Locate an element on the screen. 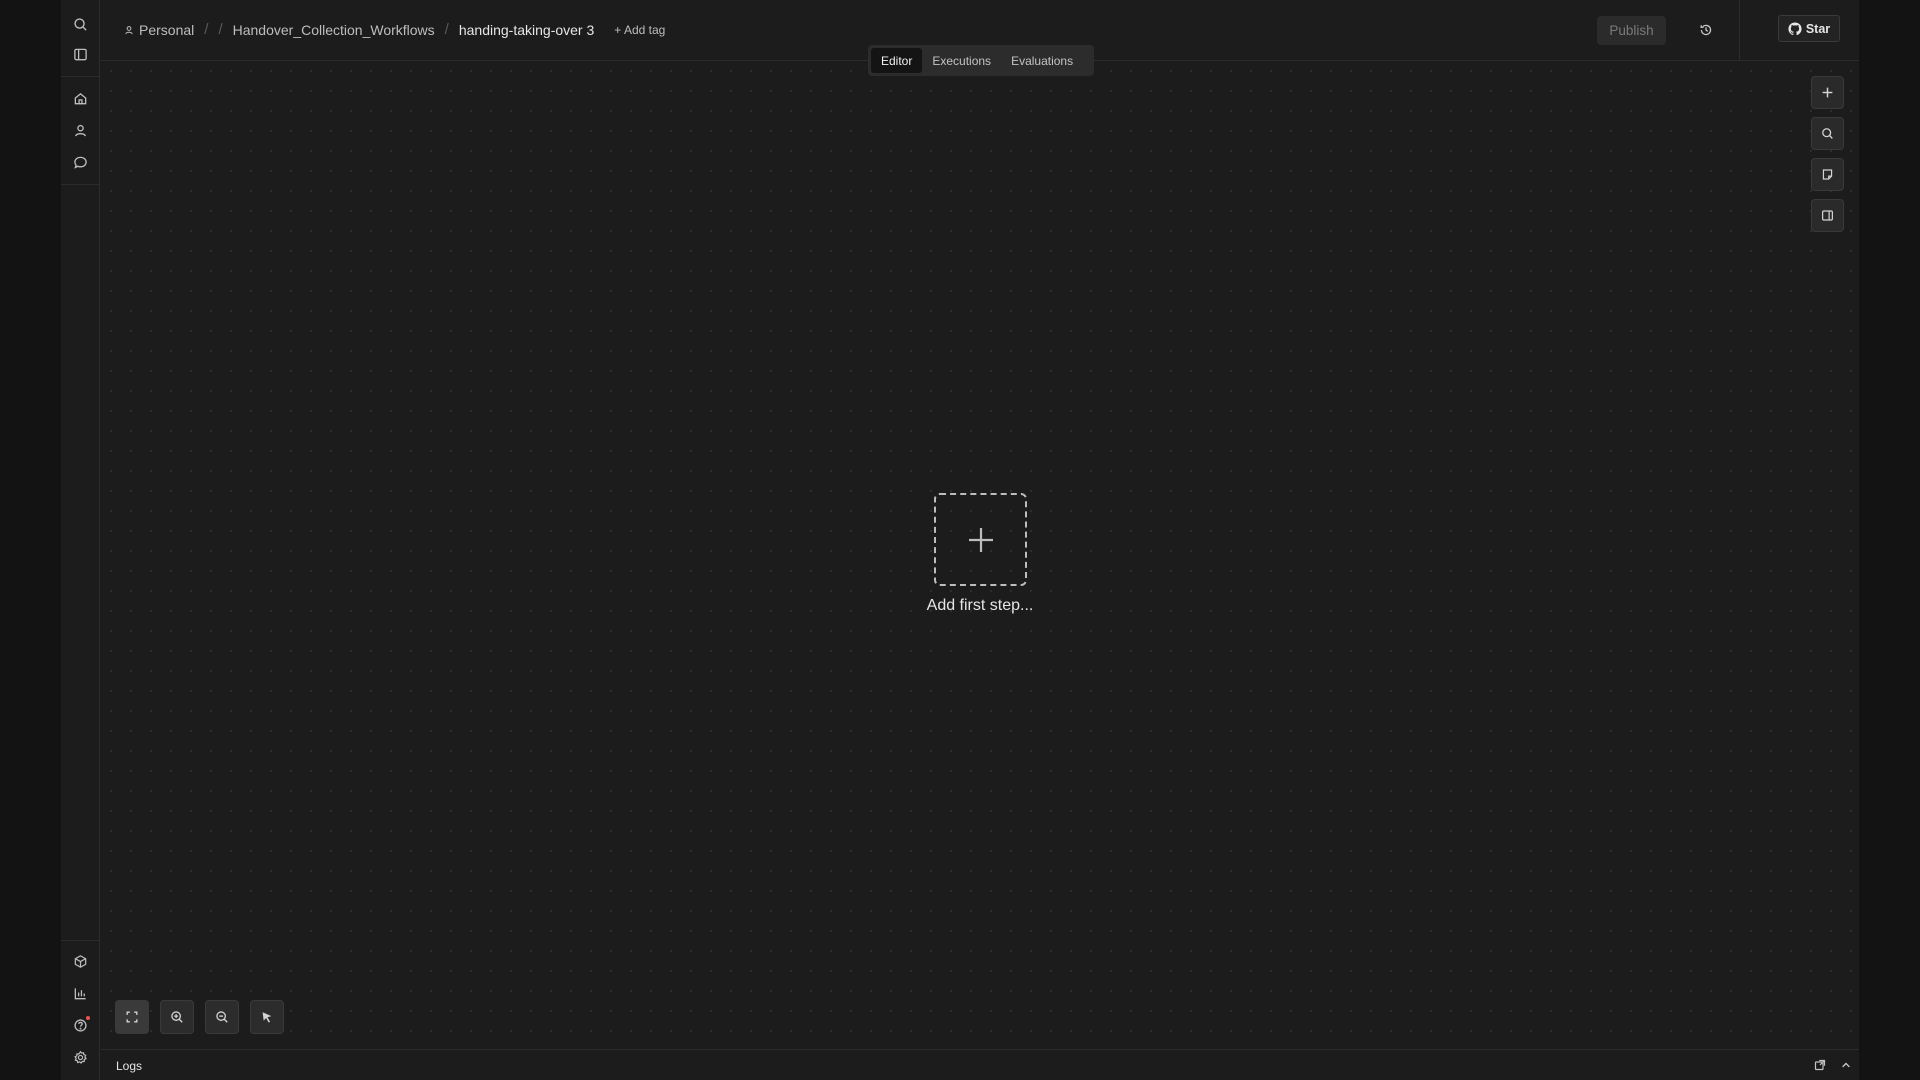 This screenshot has height=1080, width=1920. home-icon is located at coordinates (80, 98).